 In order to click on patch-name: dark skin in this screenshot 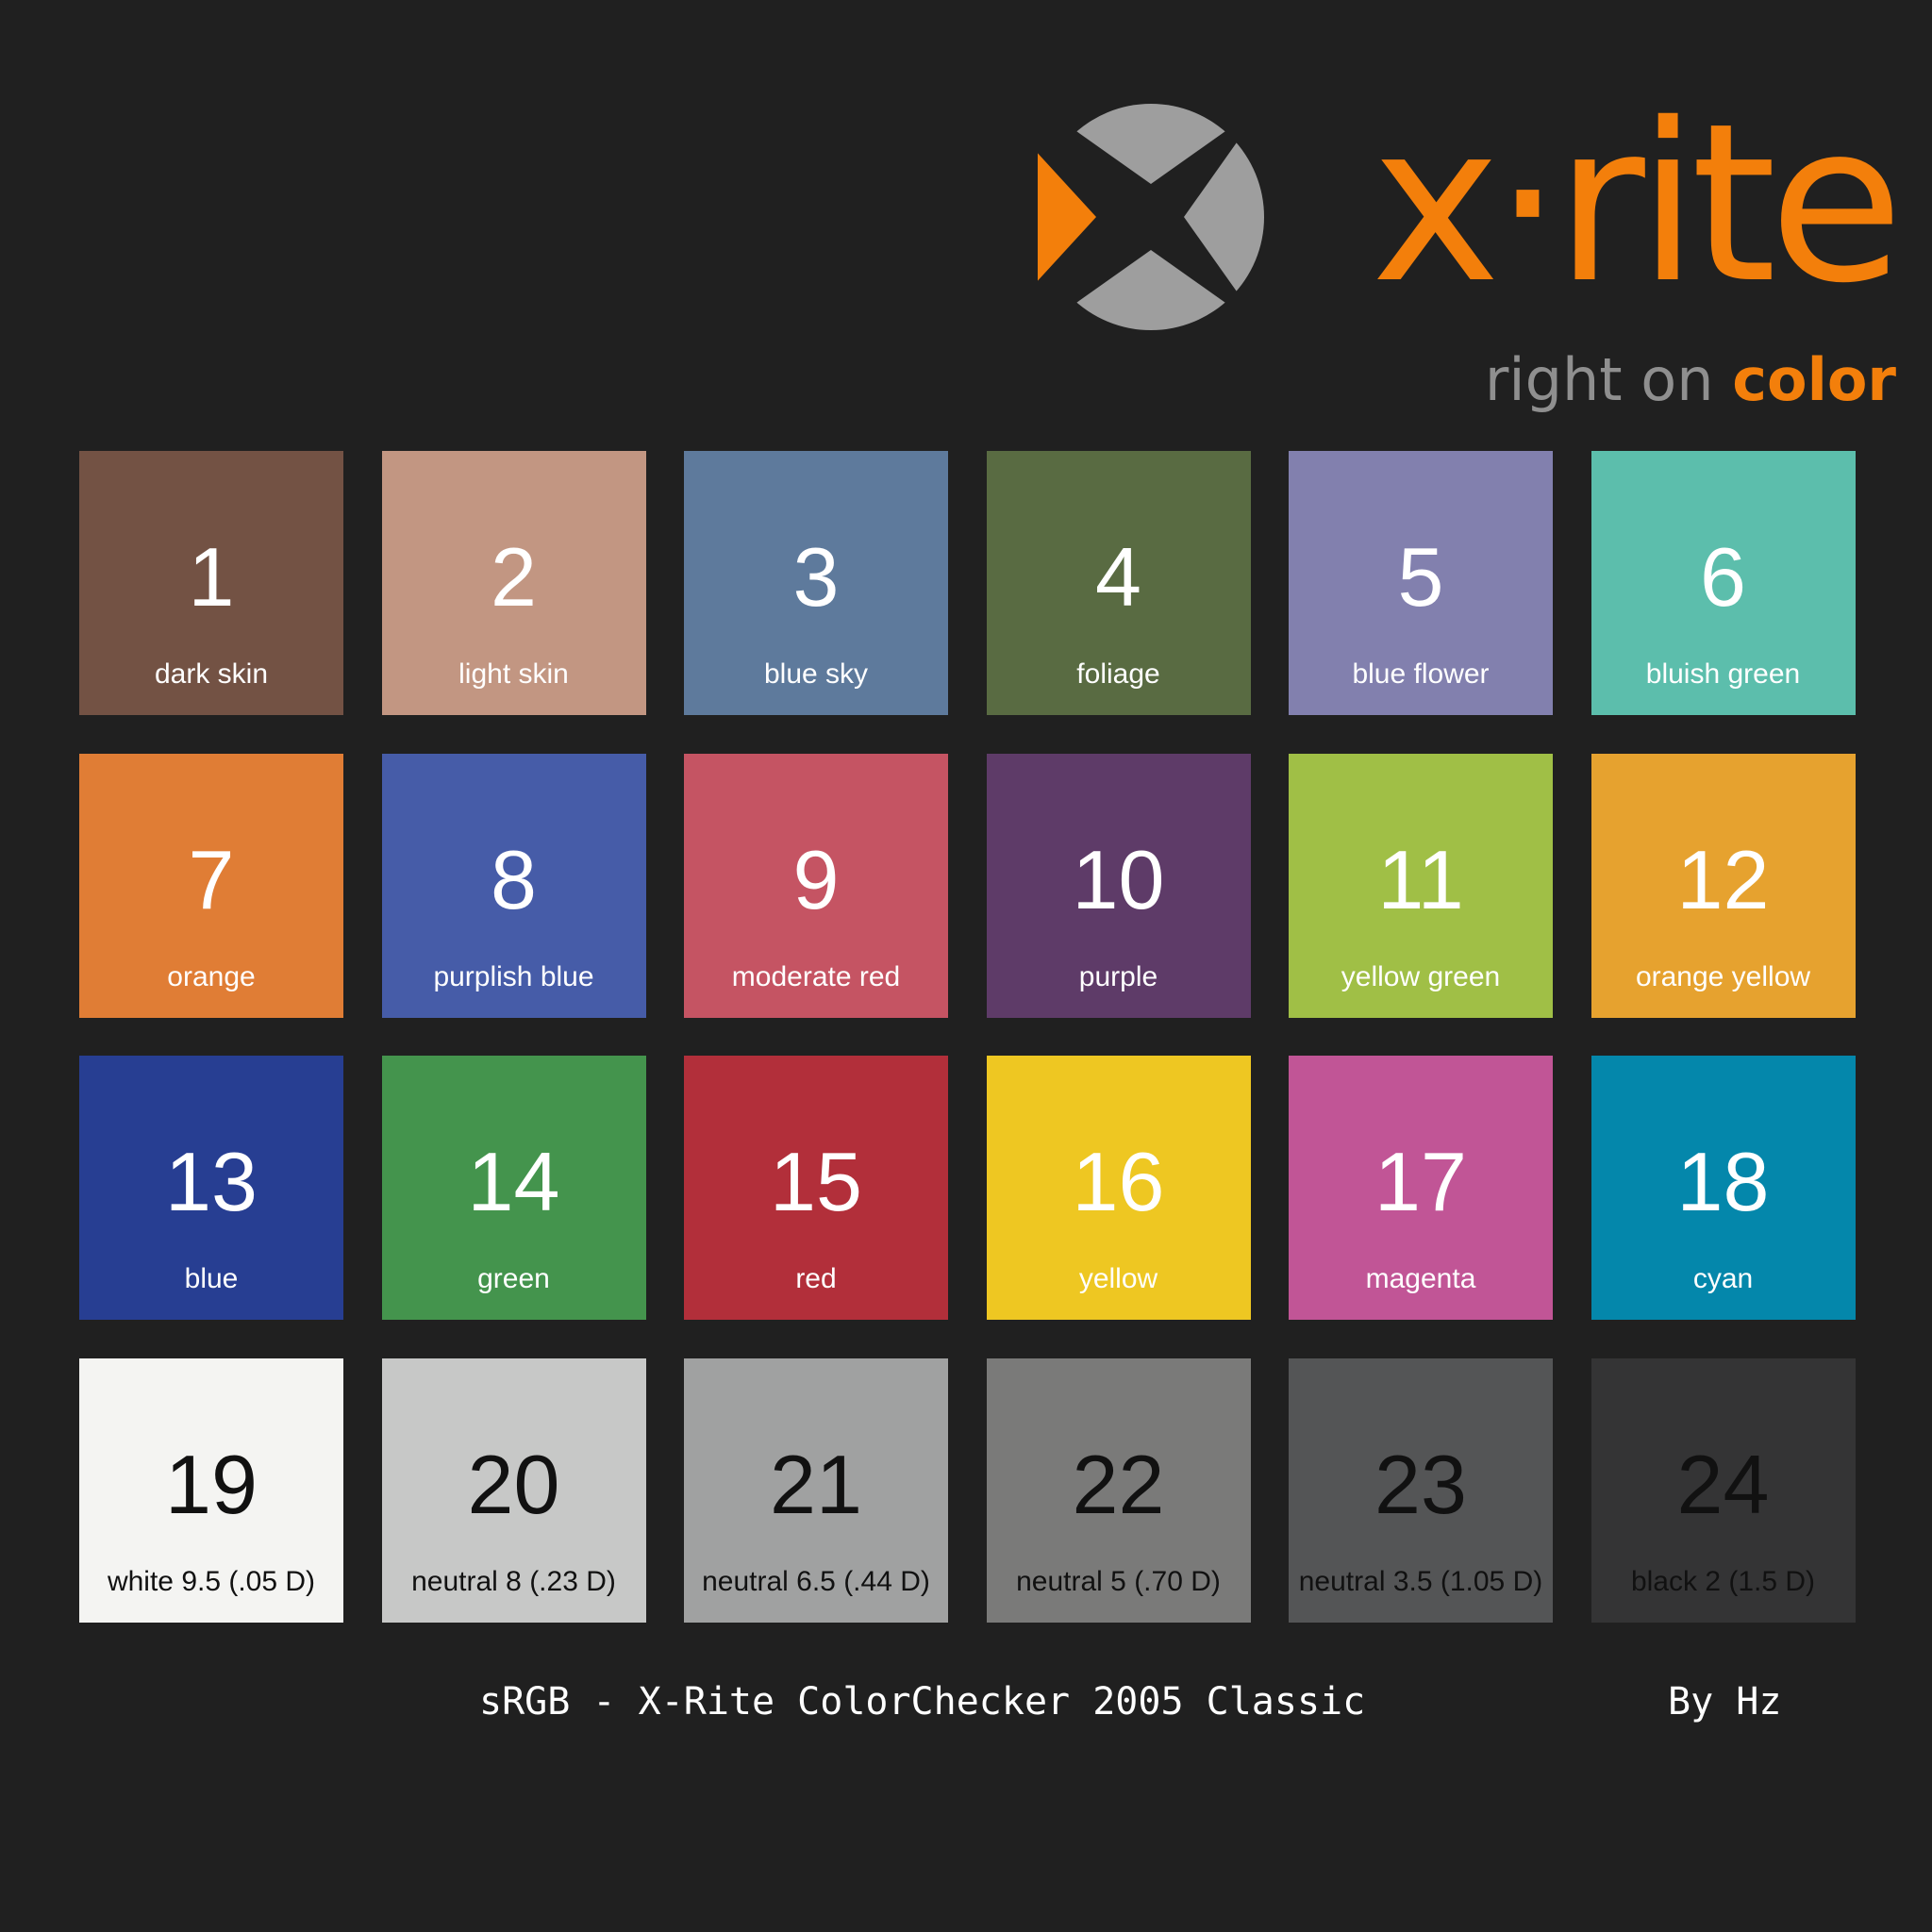, I will do `click(212, 674)`.